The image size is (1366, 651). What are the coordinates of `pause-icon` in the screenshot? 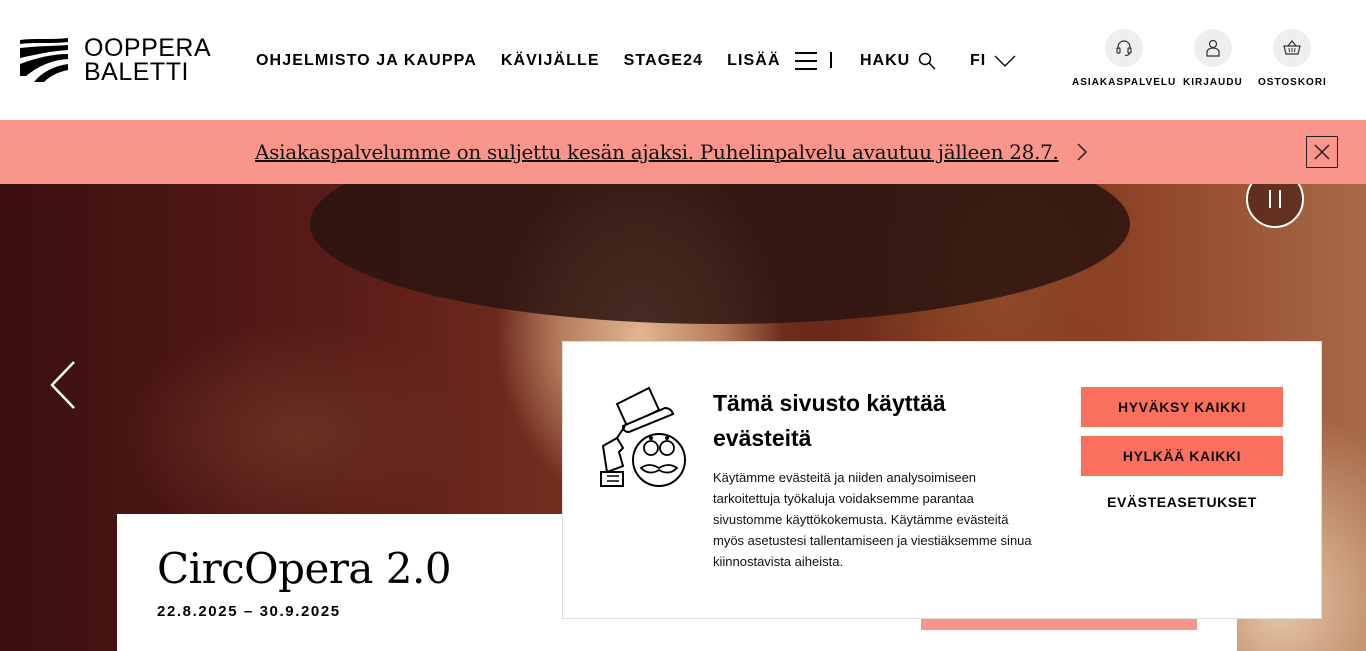 It's located at (1270, 199).